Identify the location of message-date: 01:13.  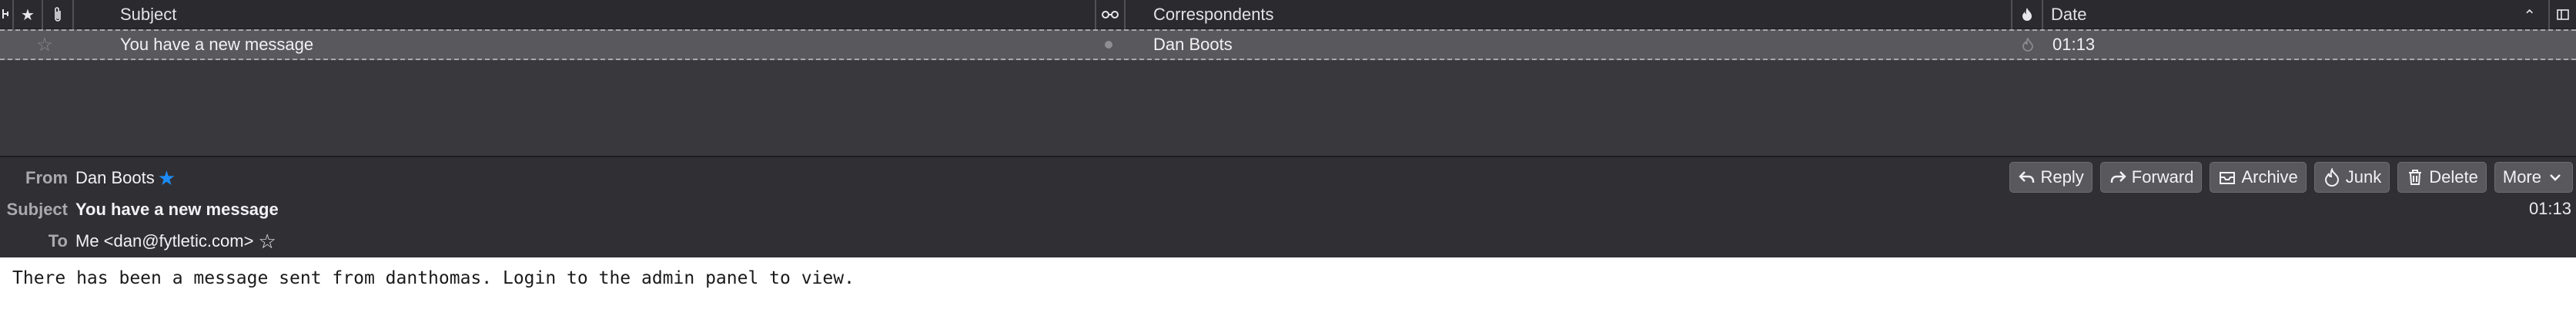
(2550, 209).